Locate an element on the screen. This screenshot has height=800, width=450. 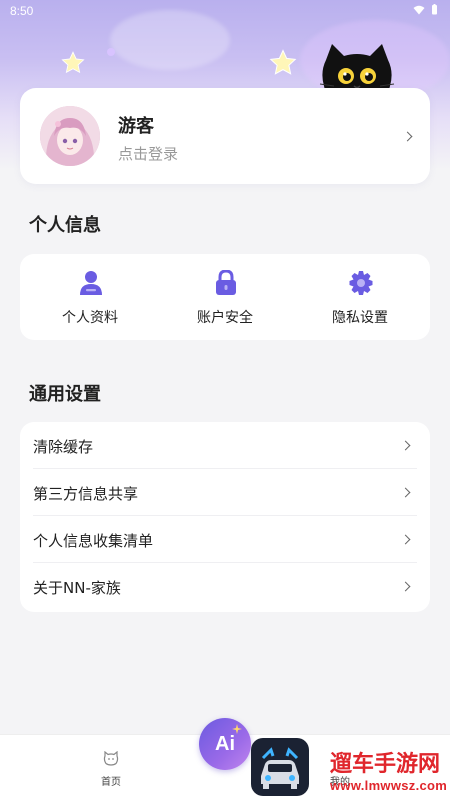
privacy-settings-button: 隐私设置 is located at coordinates (360, 297).